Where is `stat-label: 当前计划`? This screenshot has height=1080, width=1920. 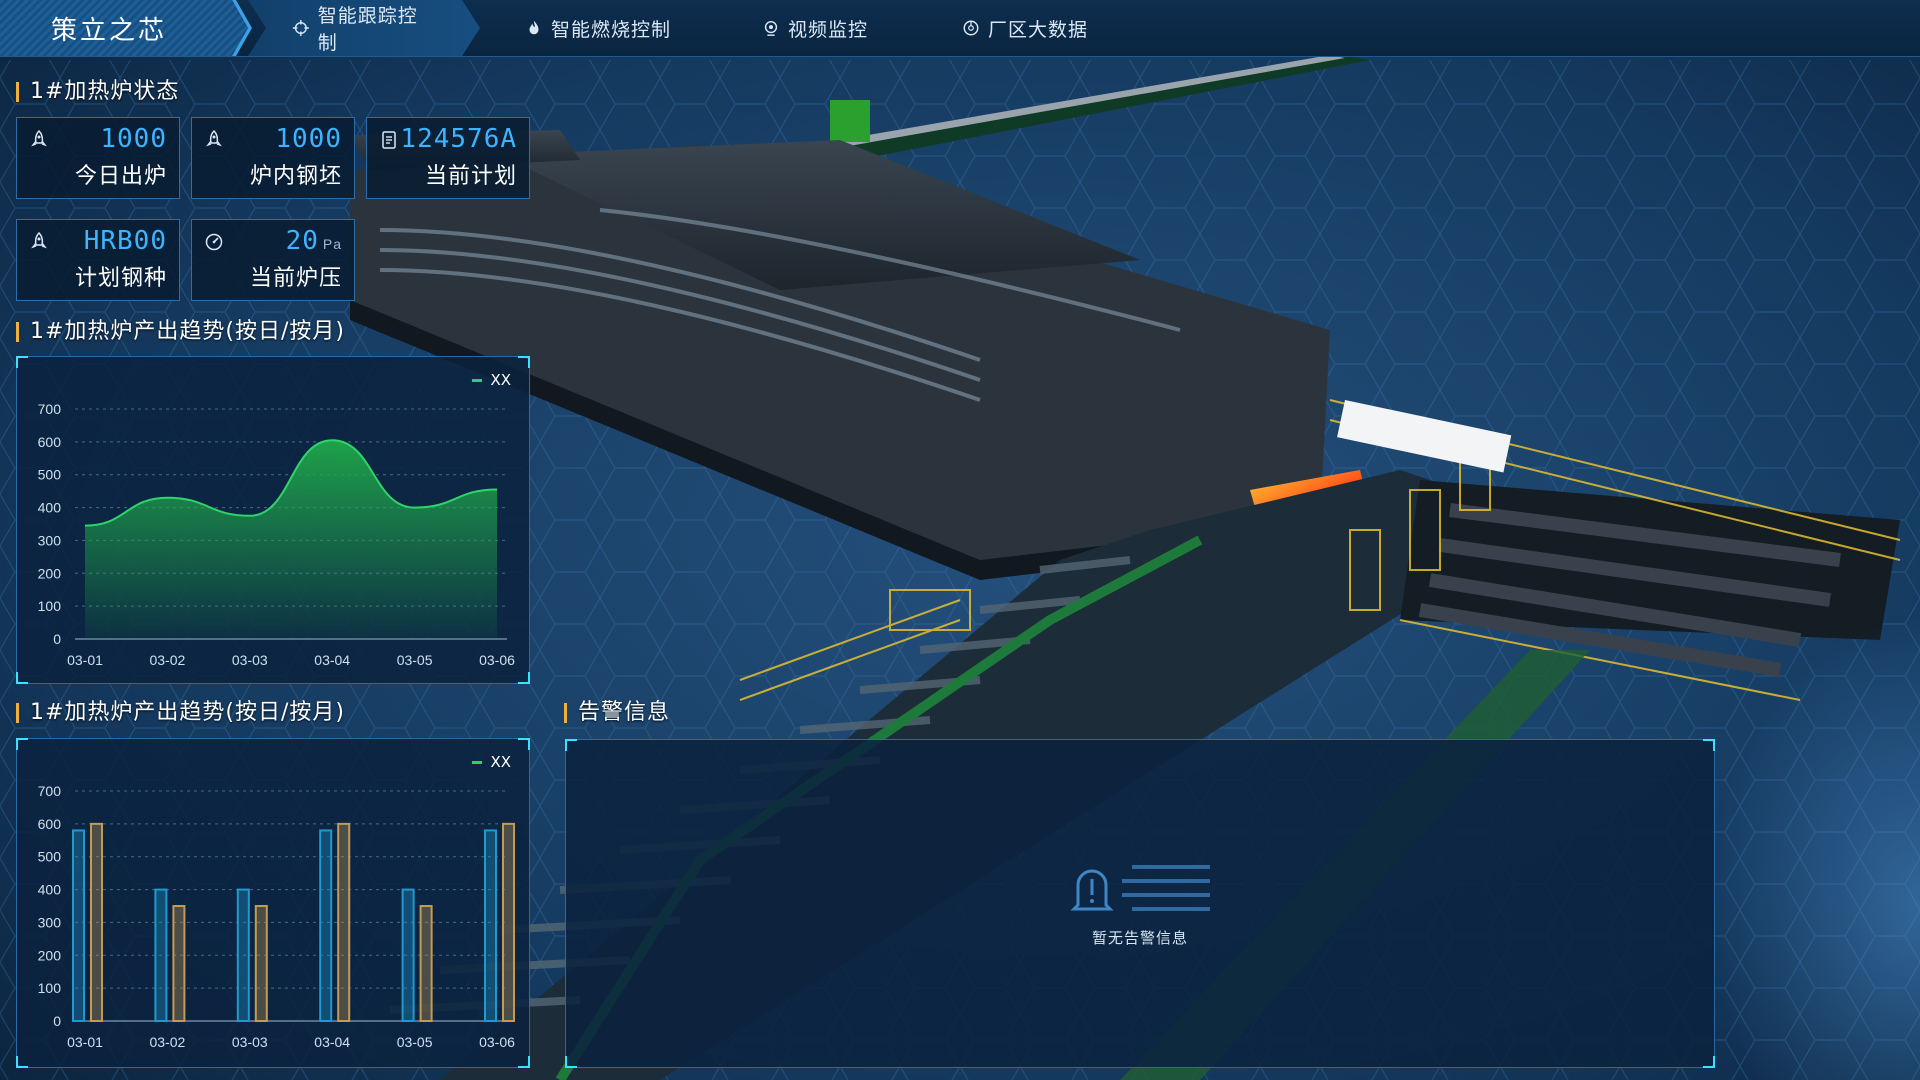
stat-label: 当前计划 is located at coordinates (470, 176).